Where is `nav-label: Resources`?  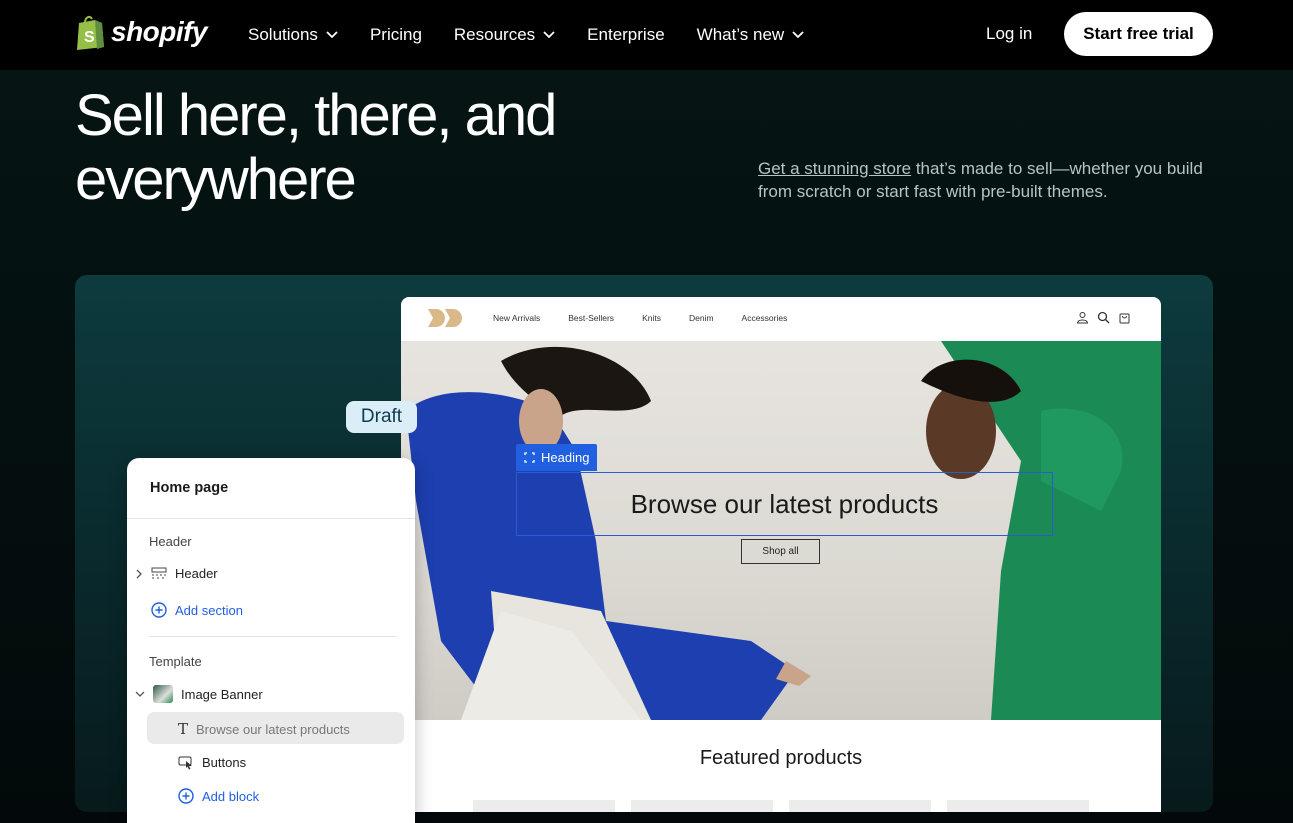
nav-label: Resources is located at coordinates (494, 34).